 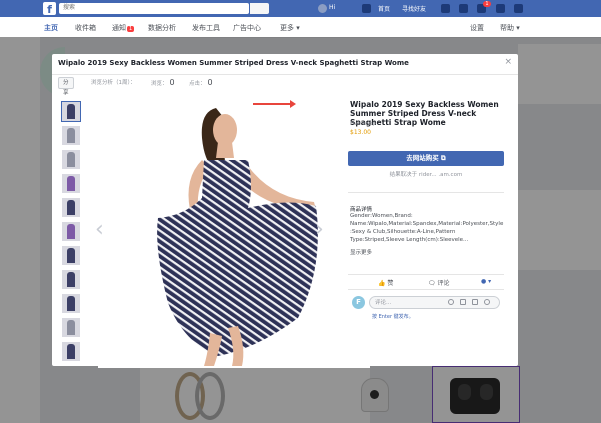 I want to click on tab-more: 更多 ▾, so click(x=290, y=28).